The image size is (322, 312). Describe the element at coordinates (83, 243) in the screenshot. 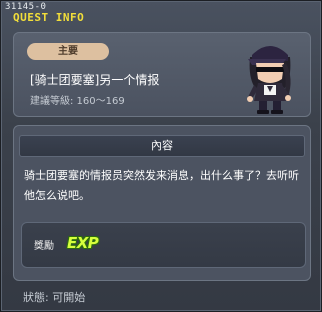

I see `exp-icon: EXP` at that location.